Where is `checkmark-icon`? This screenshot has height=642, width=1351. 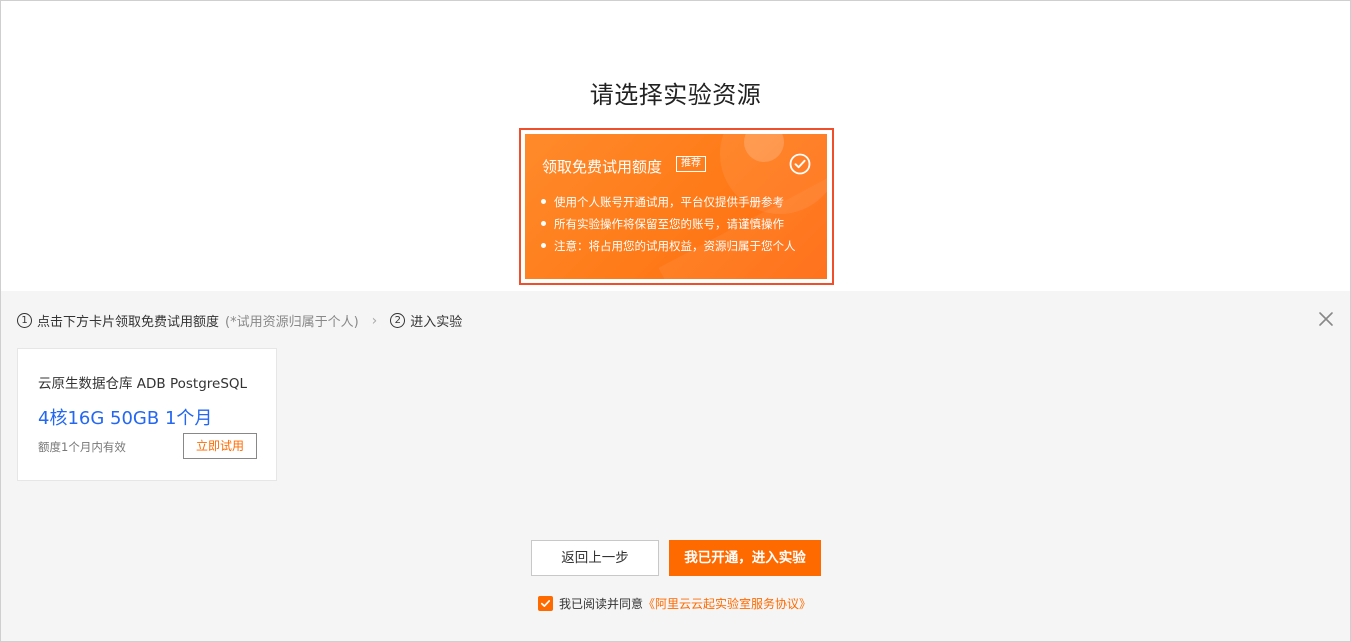
checkmark-icon is located at coordinates (545, 603).